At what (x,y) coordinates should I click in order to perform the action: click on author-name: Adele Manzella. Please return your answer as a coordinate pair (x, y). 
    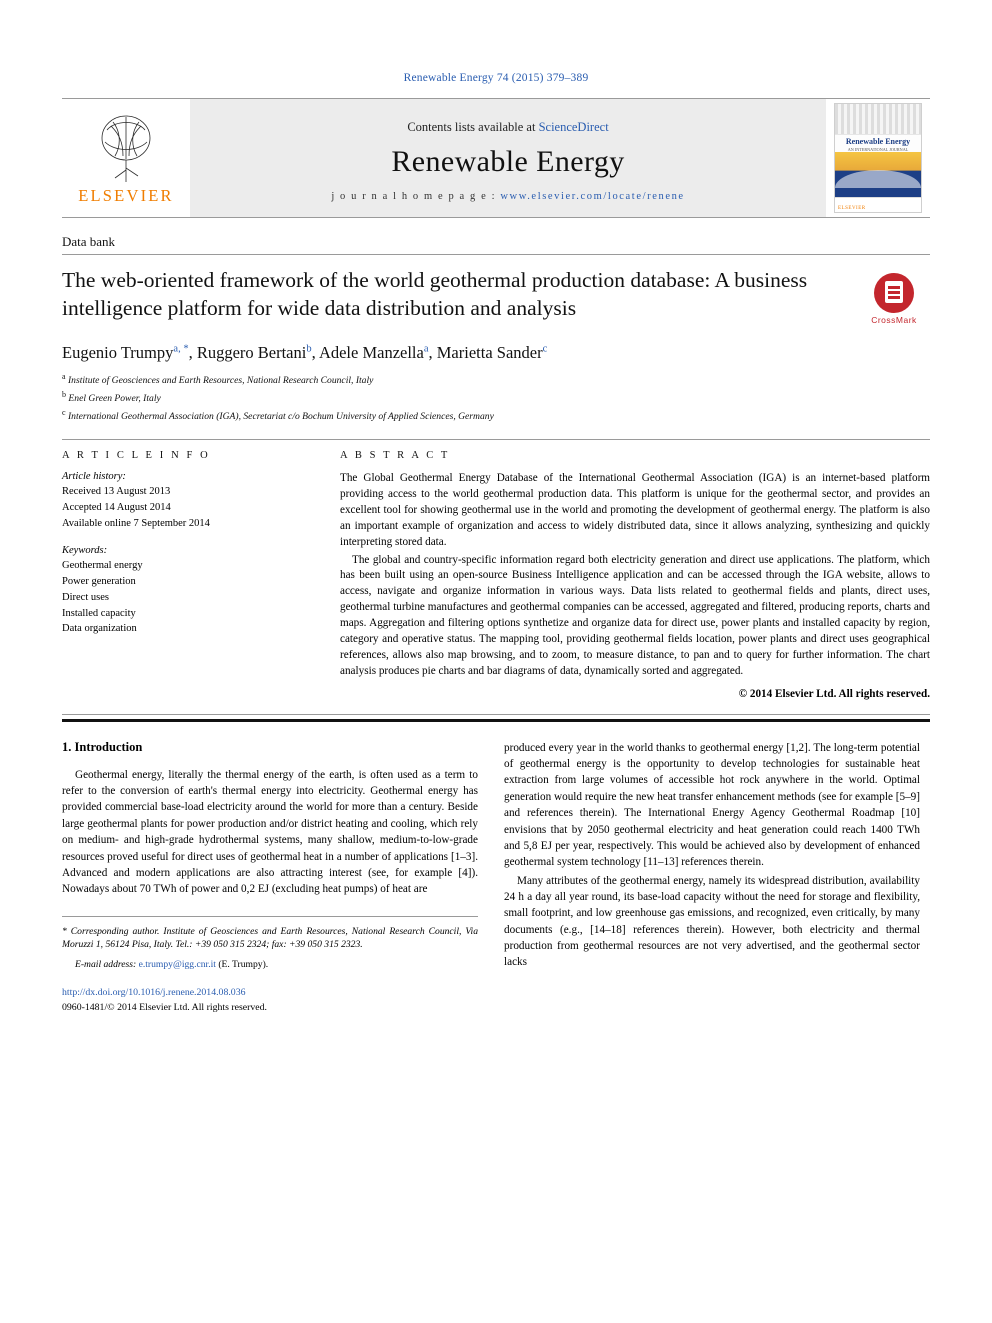
    Looking at the image, I should click on (371, 352).